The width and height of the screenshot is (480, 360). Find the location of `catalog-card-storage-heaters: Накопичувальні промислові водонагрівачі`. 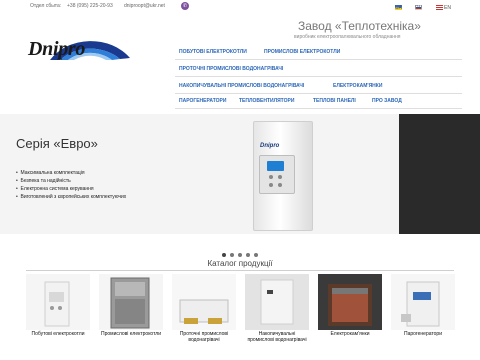

catalog-card-storage-heaters: Накопичувальні промислові водонагрівачі is located at coordinates (277, 317).